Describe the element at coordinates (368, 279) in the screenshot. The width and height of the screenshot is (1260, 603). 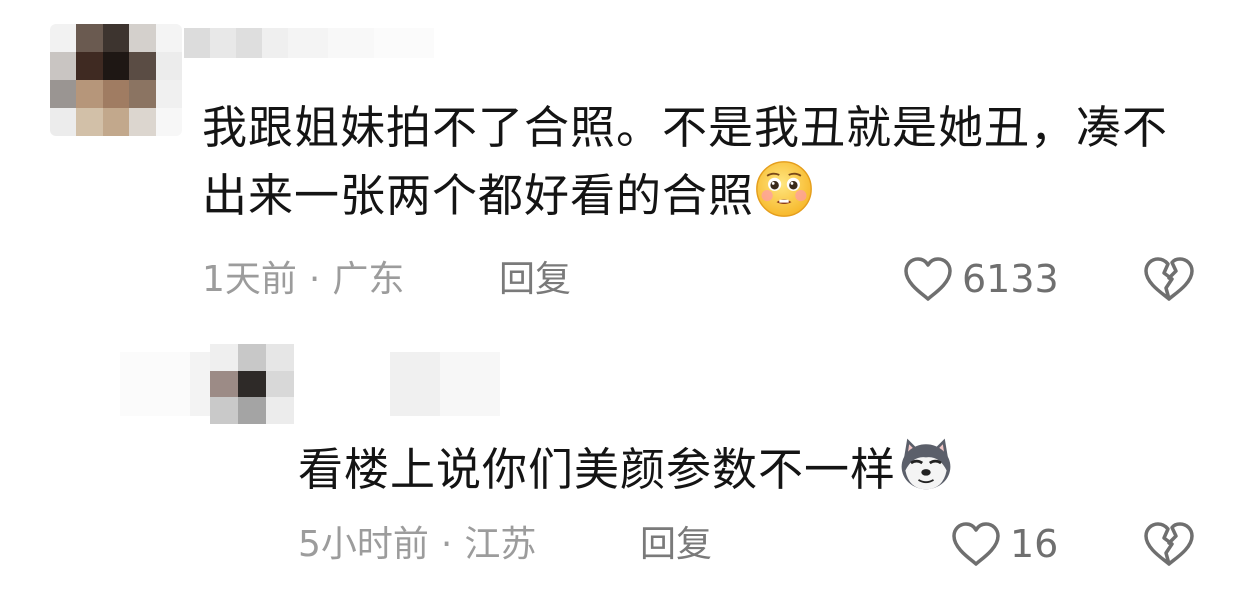
I see `location: 广东` at that location.